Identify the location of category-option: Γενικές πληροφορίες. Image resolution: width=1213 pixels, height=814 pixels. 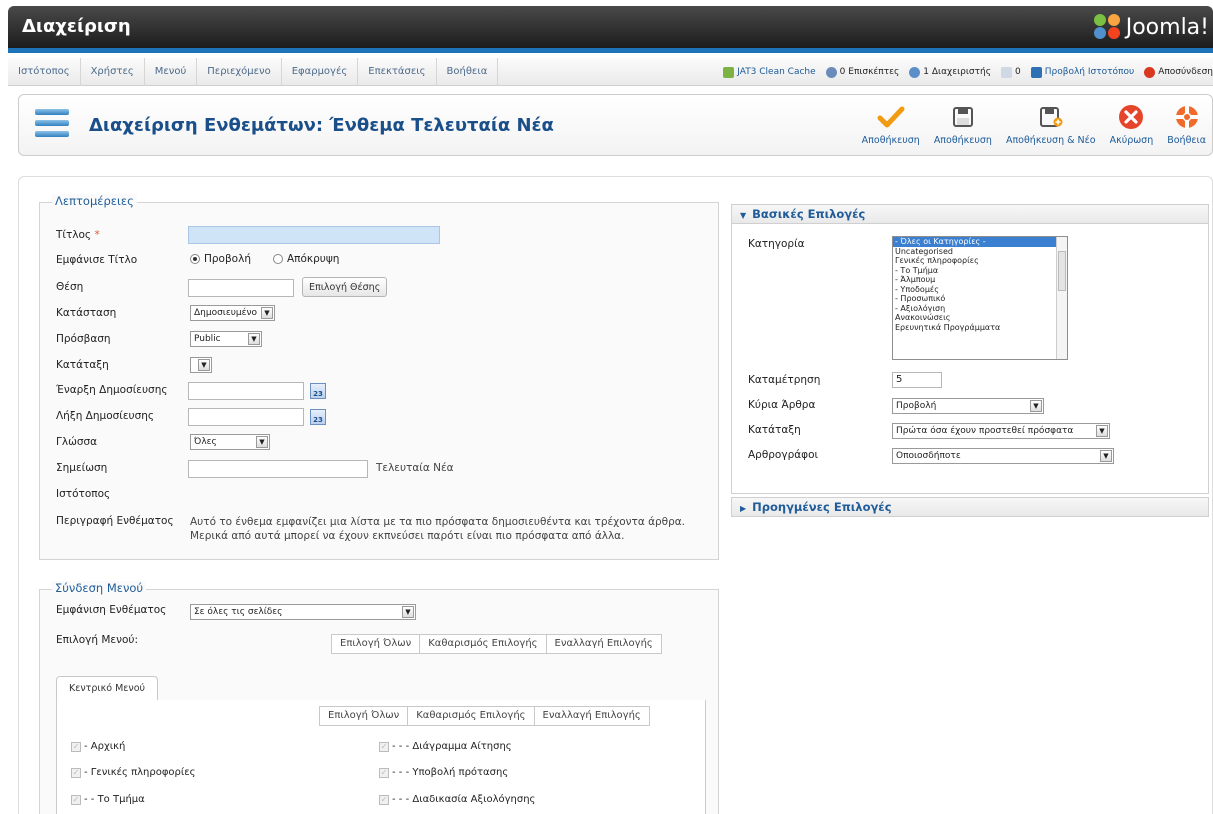
(980, 261).